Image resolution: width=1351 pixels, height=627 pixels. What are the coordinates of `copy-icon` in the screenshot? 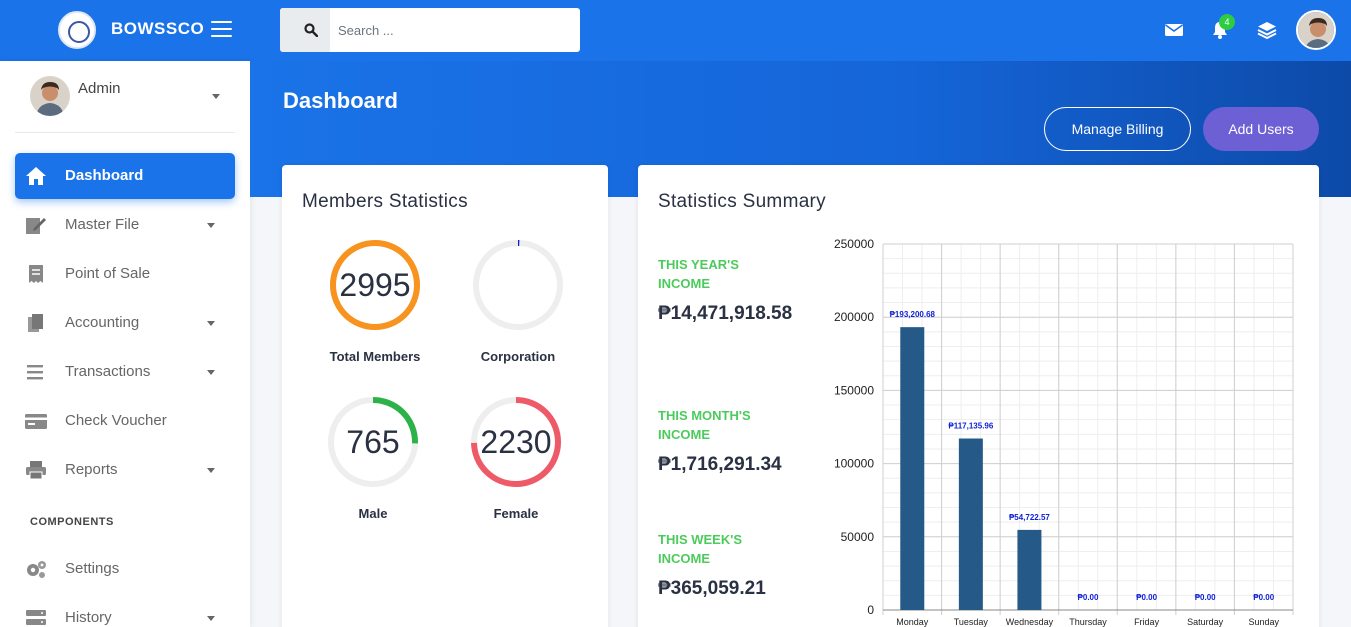 It's located at (35, 323).